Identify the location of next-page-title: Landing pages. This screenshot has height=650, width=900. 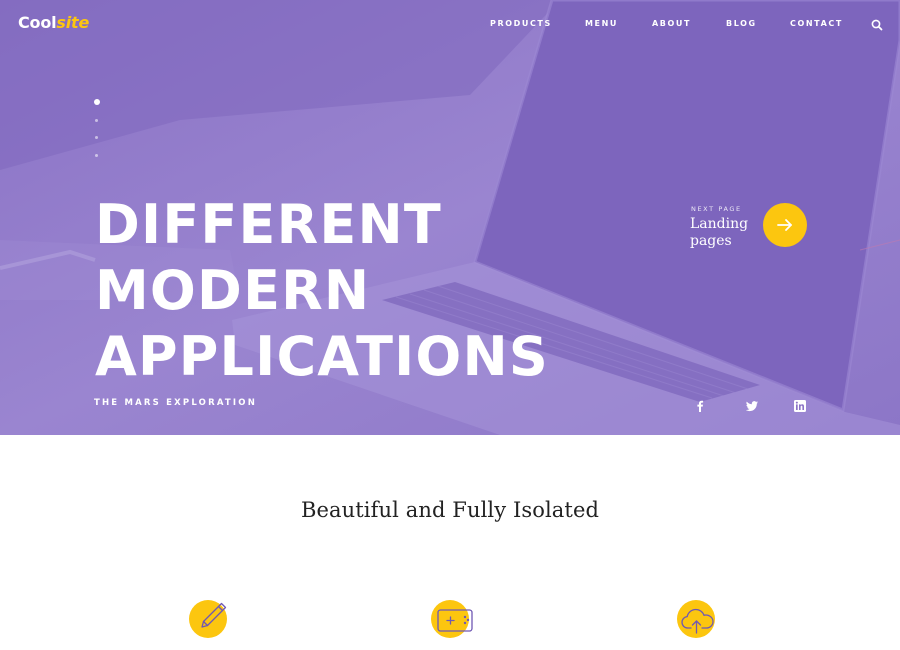
(725, 233).